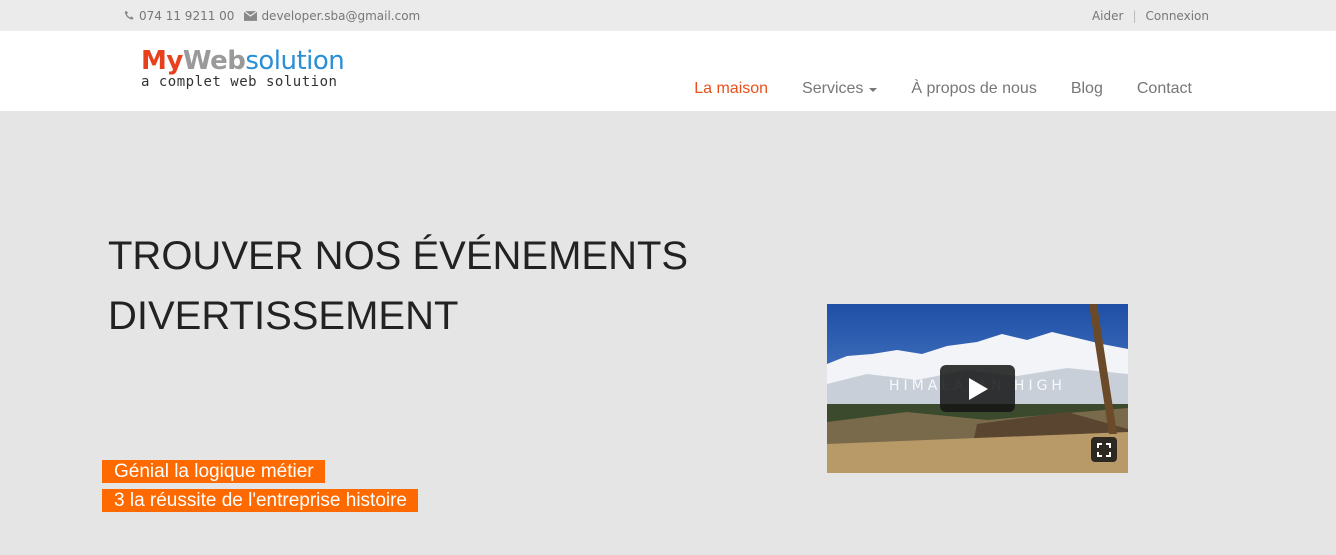  Describe the element at coordinates (187, 15) in the screenshot. I see `phone-number: 074 11 9211 00` at that location.